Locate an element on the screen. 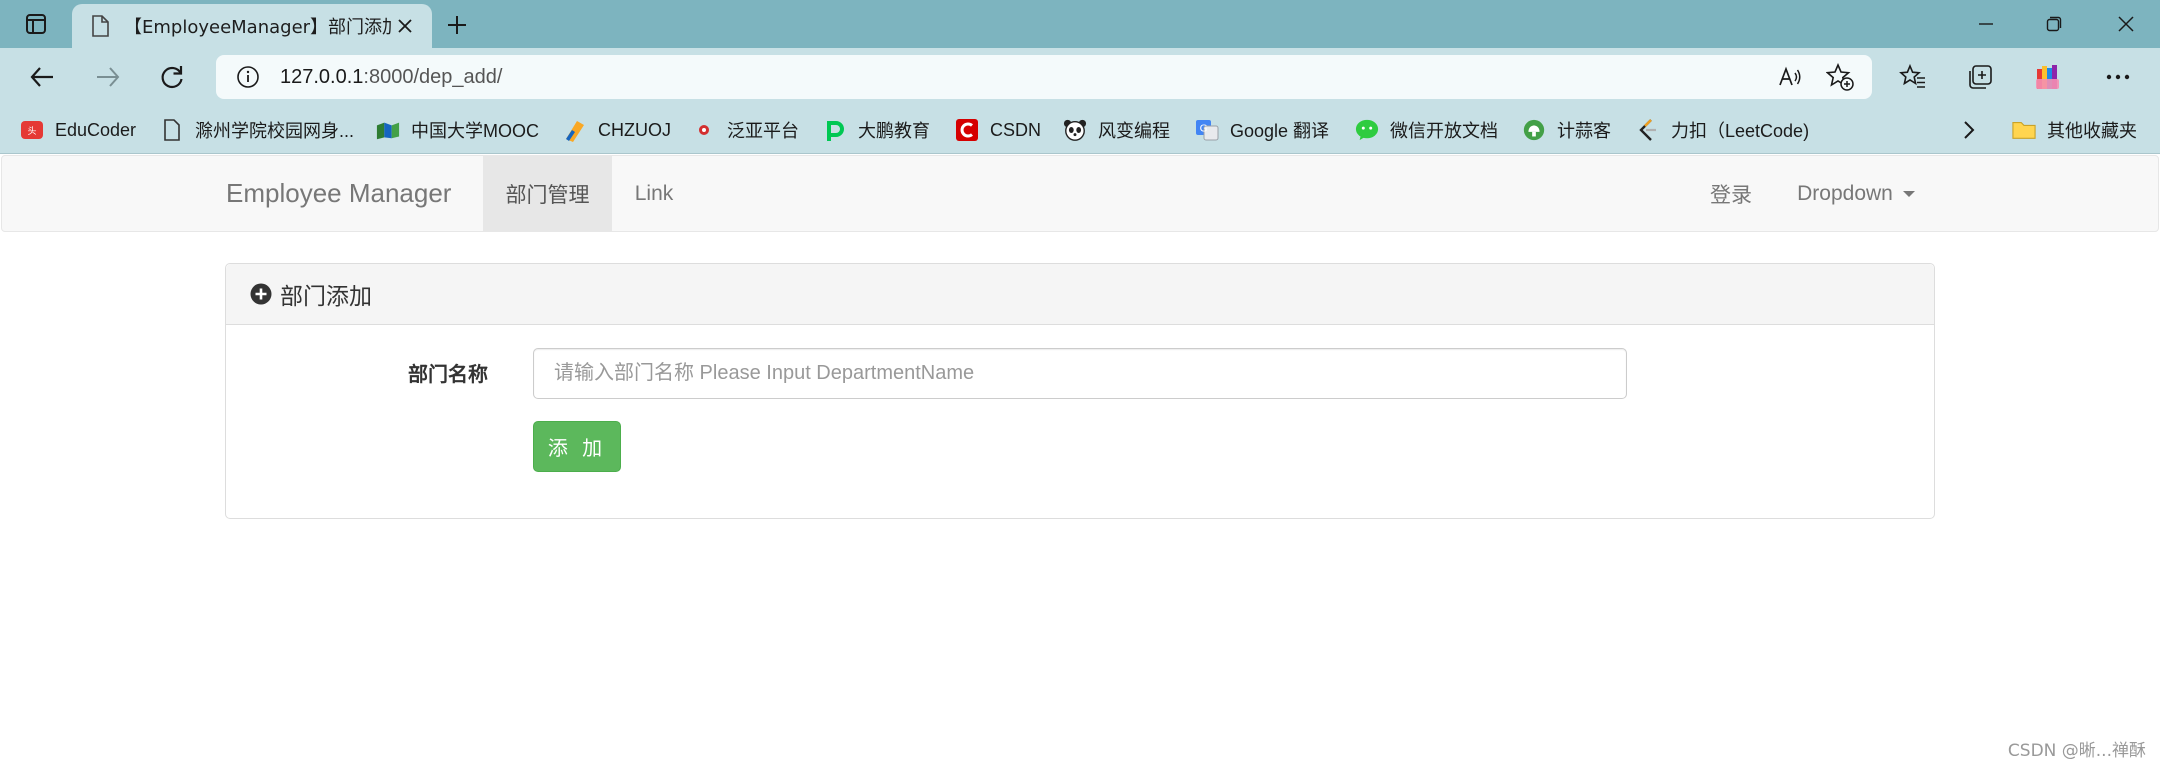 This screenshot has width=2160, height=766. plus-circle-icon is located at coordinates (261, 294).